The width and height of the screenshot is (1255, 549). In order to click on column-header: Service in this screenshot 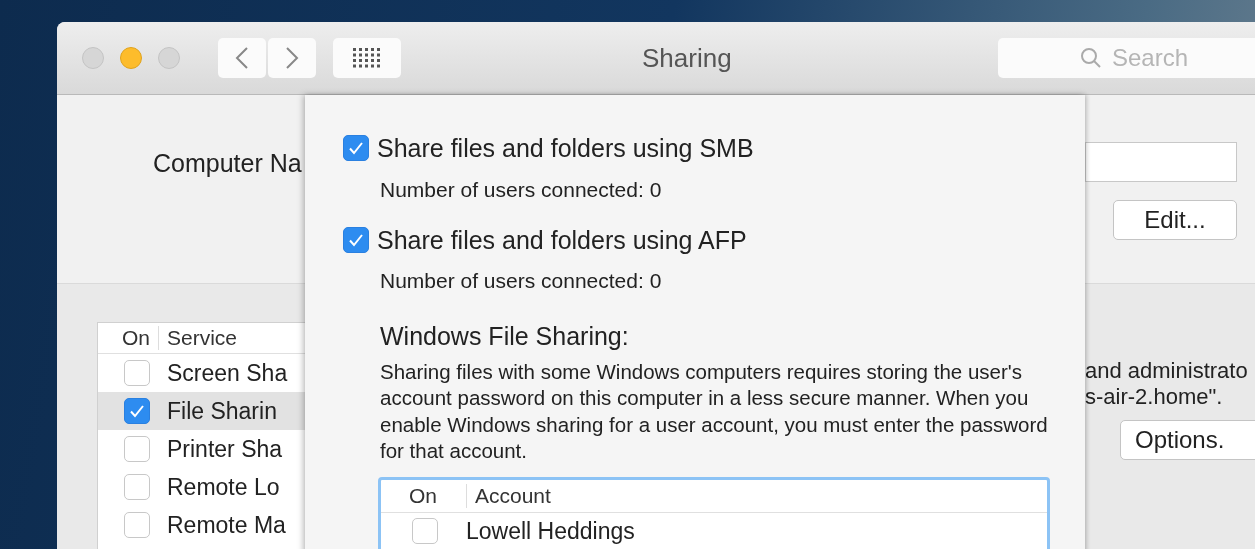, I will do `click(198, 338)`.